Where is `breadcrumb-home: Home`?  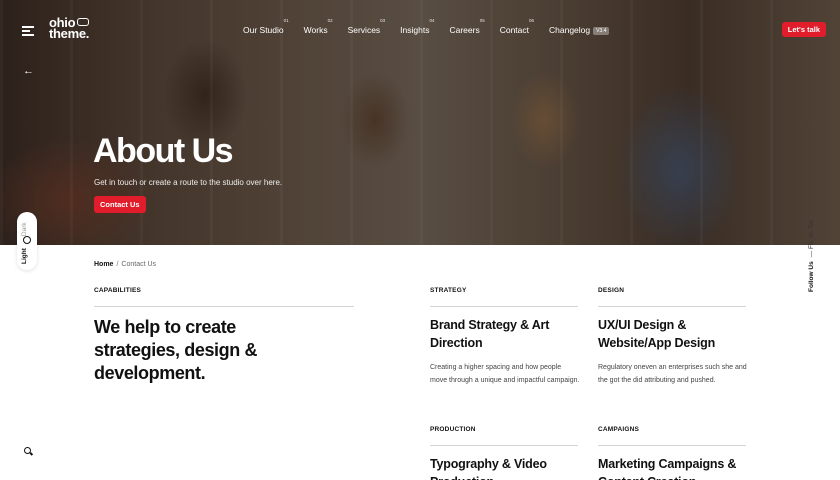 breadcrumb-home: Home is located at coordinates (103, 264).